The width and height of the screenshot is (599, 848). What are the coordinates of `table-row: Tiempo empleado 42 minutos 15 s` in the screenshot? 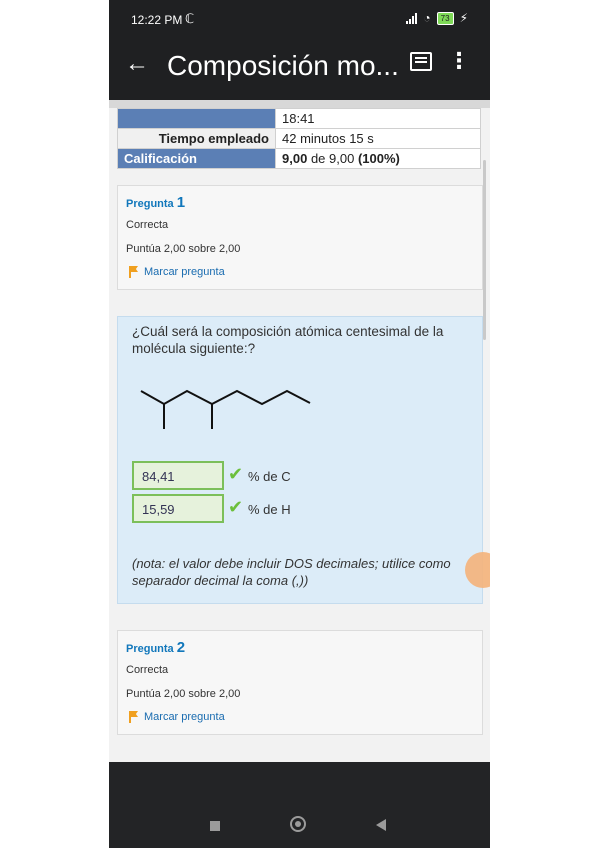 It's located at (299, 138).